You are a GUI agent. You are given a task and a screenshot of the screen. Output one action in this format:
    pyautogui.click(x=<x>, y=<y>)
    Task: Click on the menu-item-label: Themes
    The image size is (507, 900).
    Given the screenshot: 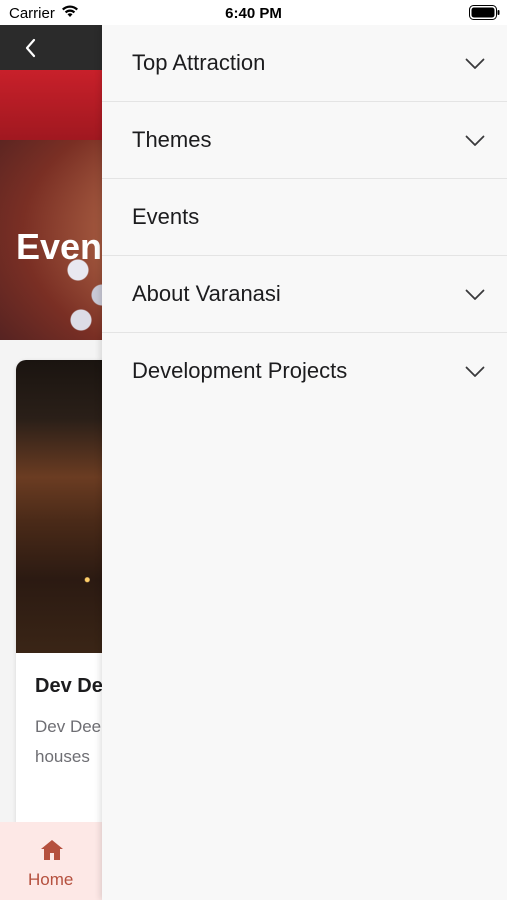 What is the action you would take?
    pyautogui.click(x=172, y=139)
    